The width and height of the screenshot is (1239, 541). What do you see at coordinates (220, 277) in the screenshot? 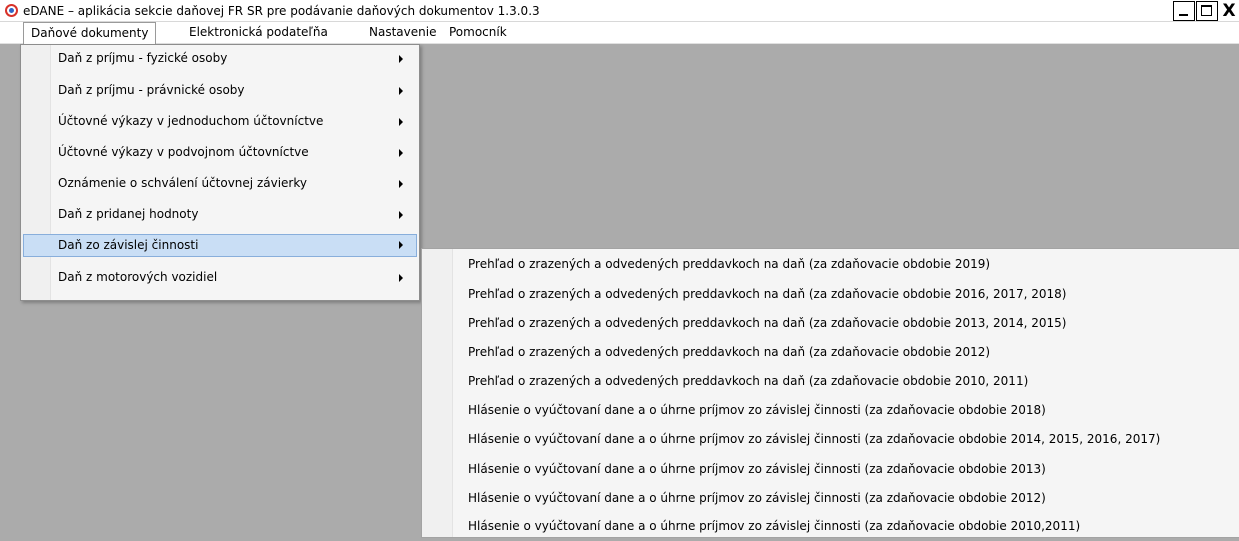
I see `dropdown-item-dan-z-motorovych-vozidiel: Daň z motorových vozidiel` at bounding box center [220, 277].